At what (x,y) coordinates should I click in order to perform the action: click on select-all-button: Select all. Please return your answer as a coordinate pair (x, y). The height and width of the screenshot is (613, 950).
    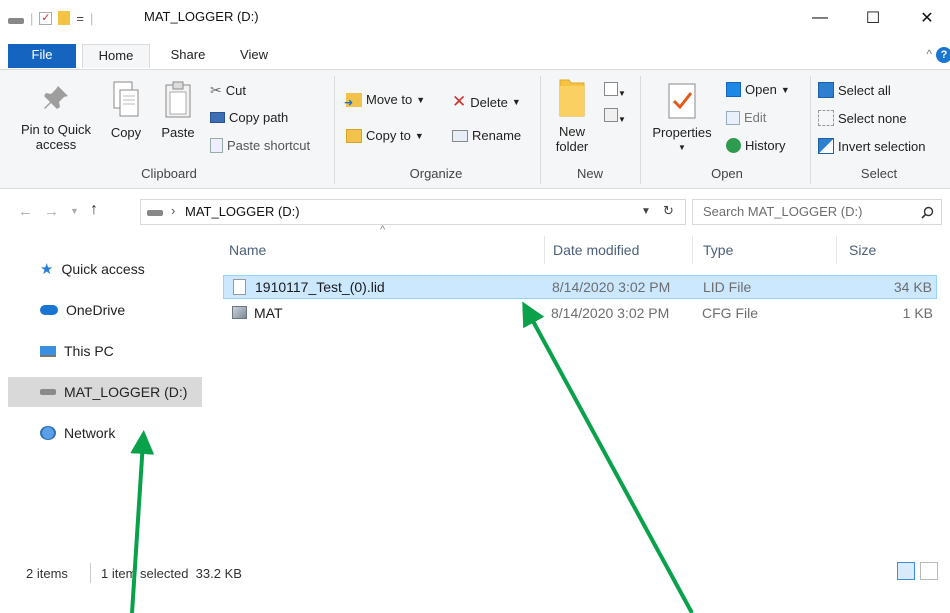
    Looking at the image, I should click on (854, 90).